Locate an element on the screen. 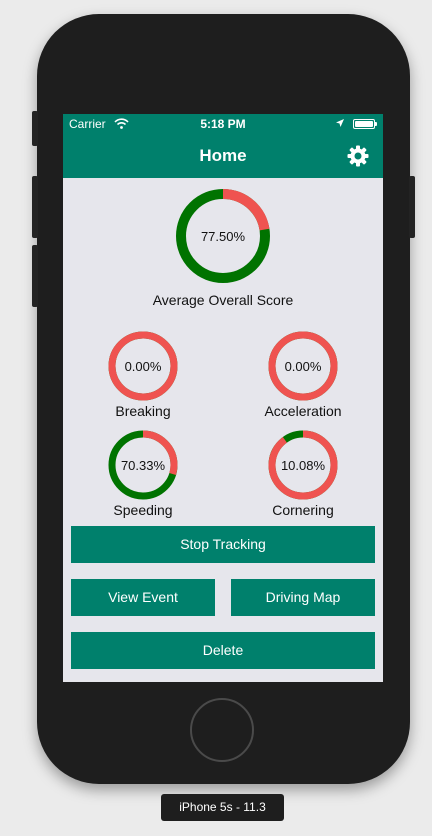 The image size is (432, 836). overall-score-gauge: 77.50% is located at coordinates (223, 236).